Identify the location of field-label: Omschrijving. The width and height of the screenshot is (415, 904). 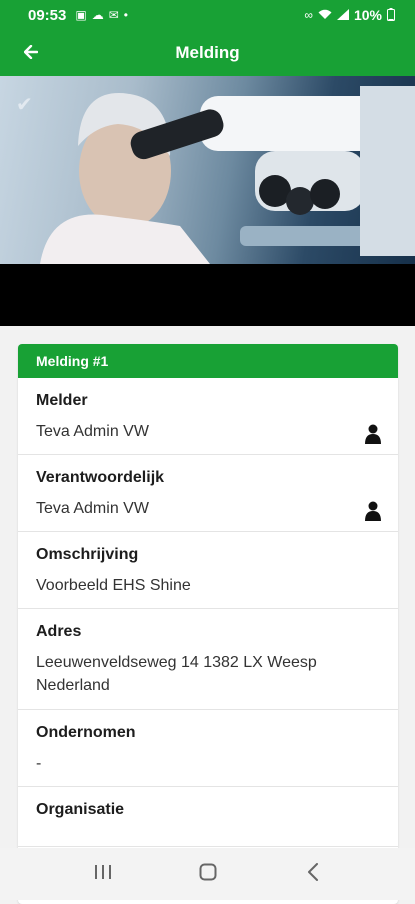
(87, 554).